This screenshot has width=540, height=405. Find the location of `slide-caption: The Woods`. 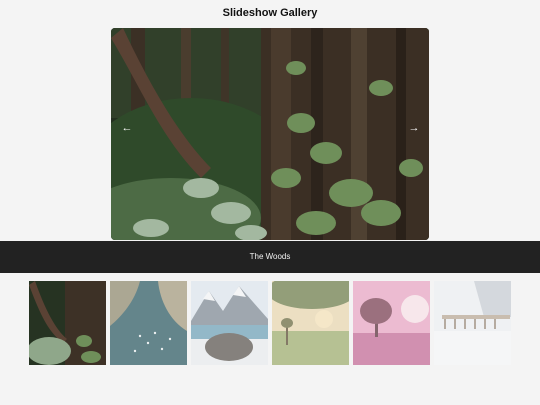

slide-caption: The Woods is located at coordinates (270, 256).